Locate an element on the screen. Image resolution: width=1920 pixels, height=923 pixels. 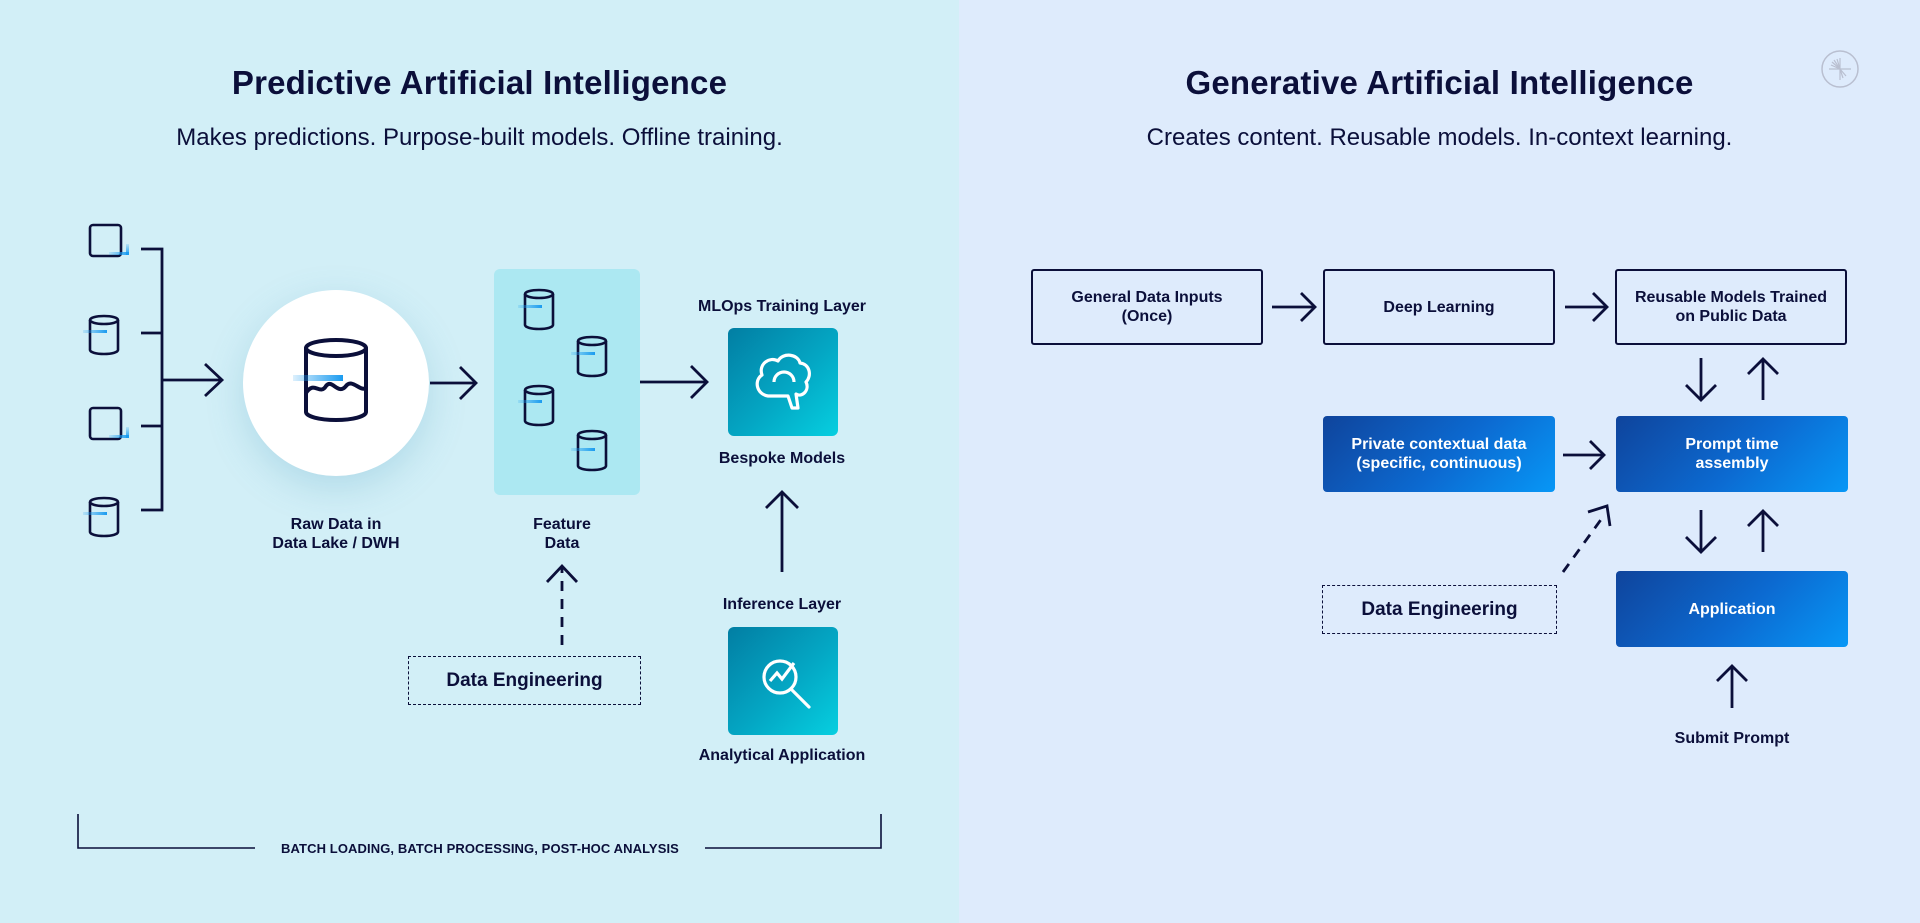
general-data-inputs-line1: General Data Inputs is located at coordinates (1147, 297).